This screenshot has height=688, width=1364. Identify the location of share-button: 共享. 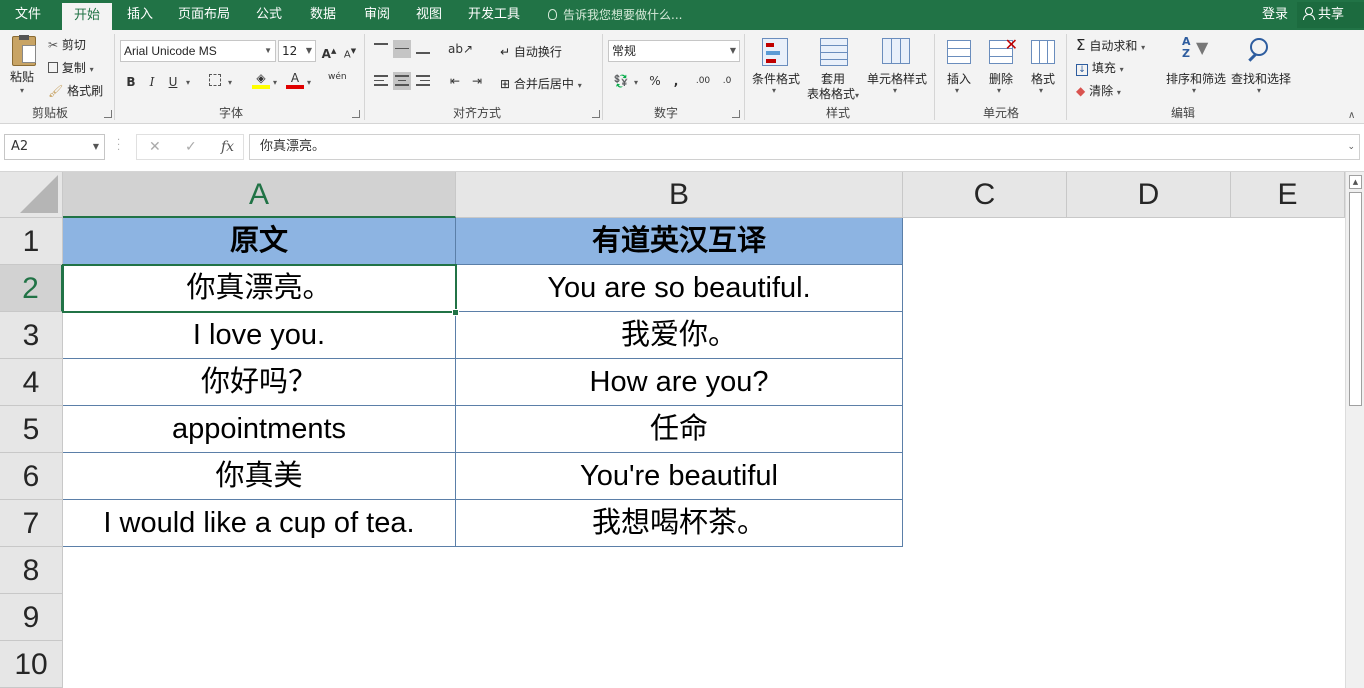
(1330, 15).